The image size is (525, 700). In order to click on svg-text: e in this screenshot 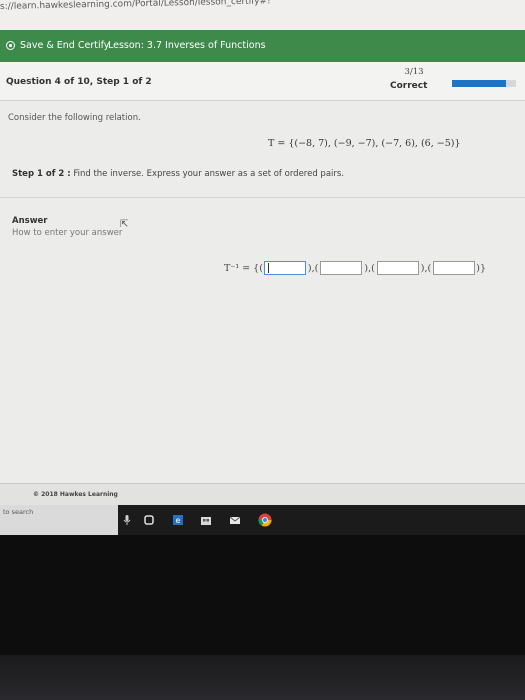, I will do `click(178, 520)`.